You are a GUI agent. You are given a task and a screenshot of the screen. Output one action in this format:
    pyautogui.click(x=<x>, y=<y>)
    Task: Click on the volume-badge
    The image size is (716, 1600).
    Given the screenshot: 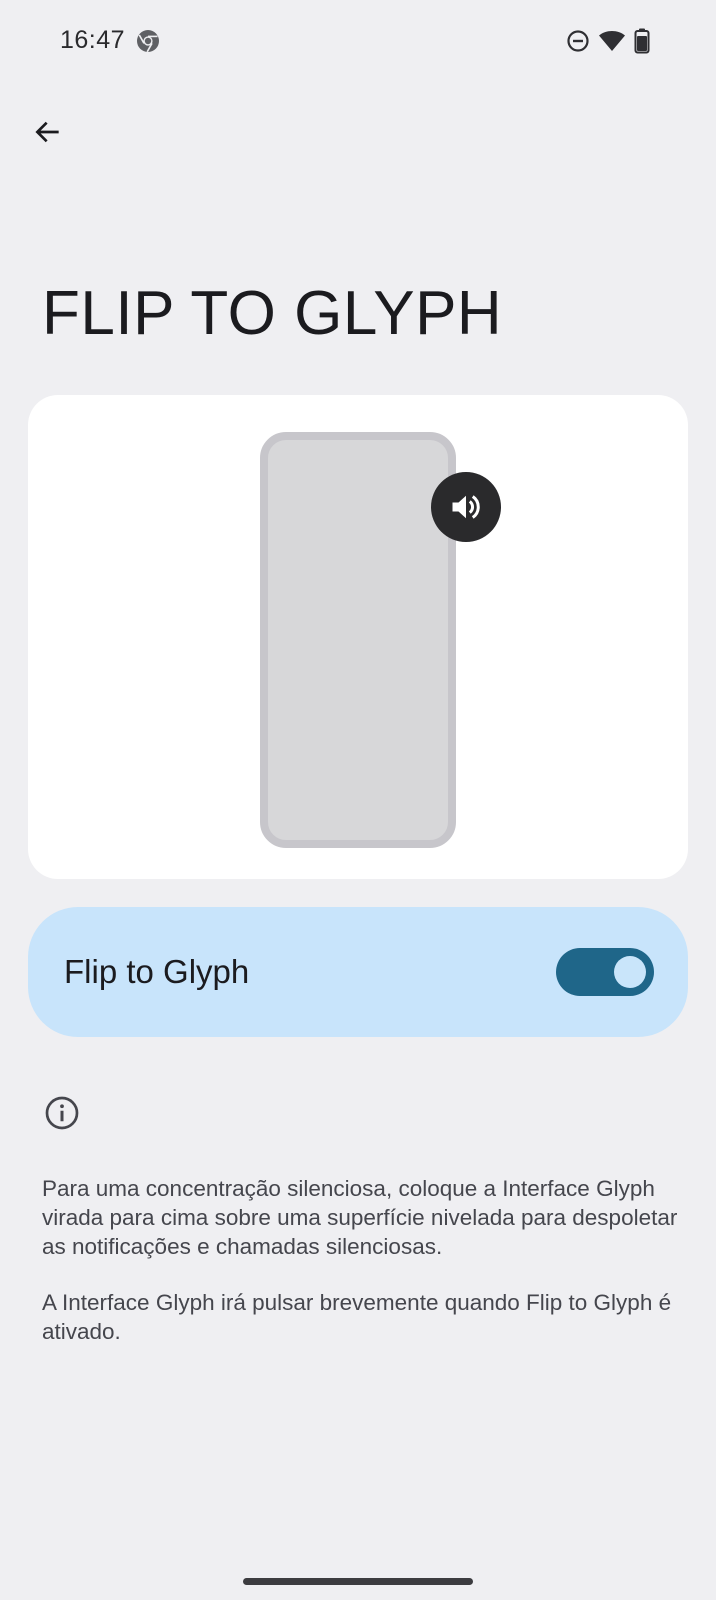 What is the action you would take?
    pyautogui.click(x=466, y=507)
    